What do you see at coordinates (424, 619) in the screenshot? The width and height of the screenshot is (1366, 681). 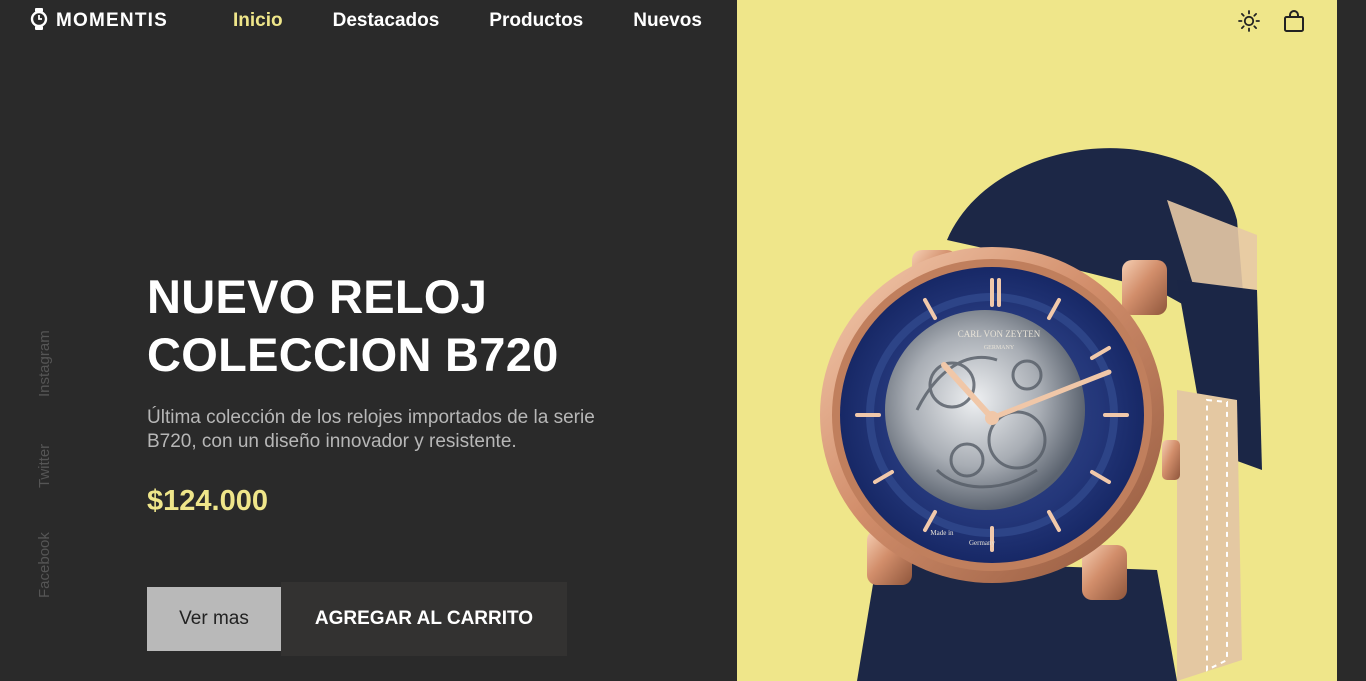 I see `add-to-cart-button: AGREGAR AL CARRITO` at bounding box center [424, 619].